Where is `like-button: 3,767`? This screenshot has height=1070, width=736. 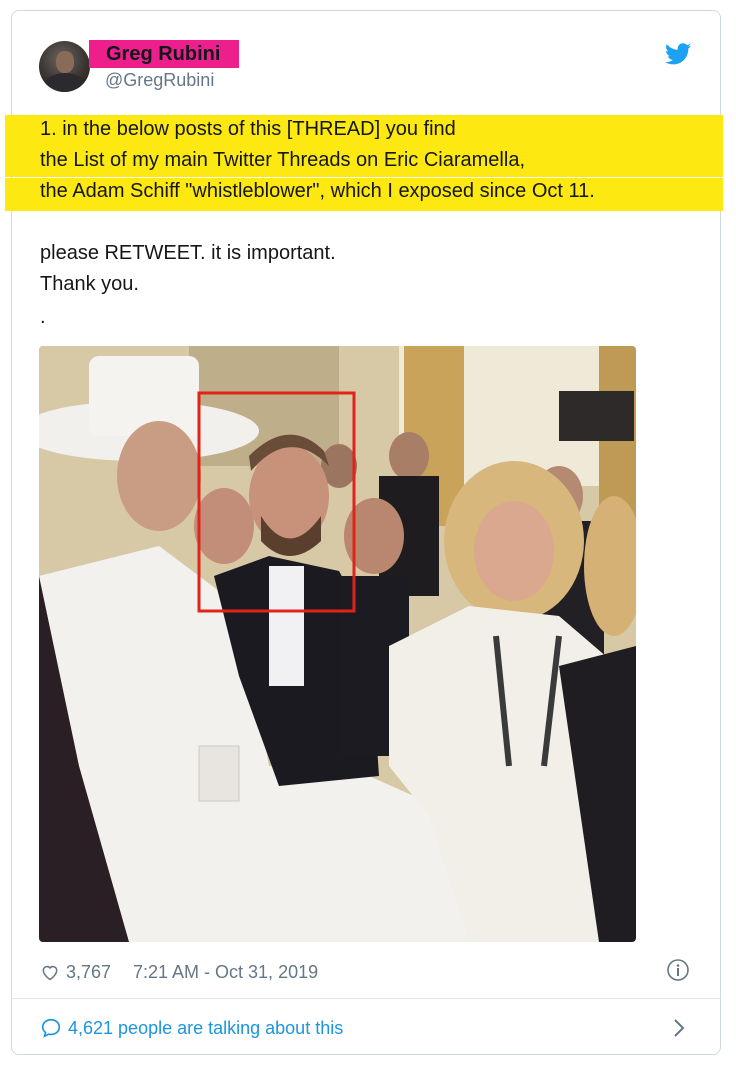 like-button: 3,767 is located at coordinates (75, 972).